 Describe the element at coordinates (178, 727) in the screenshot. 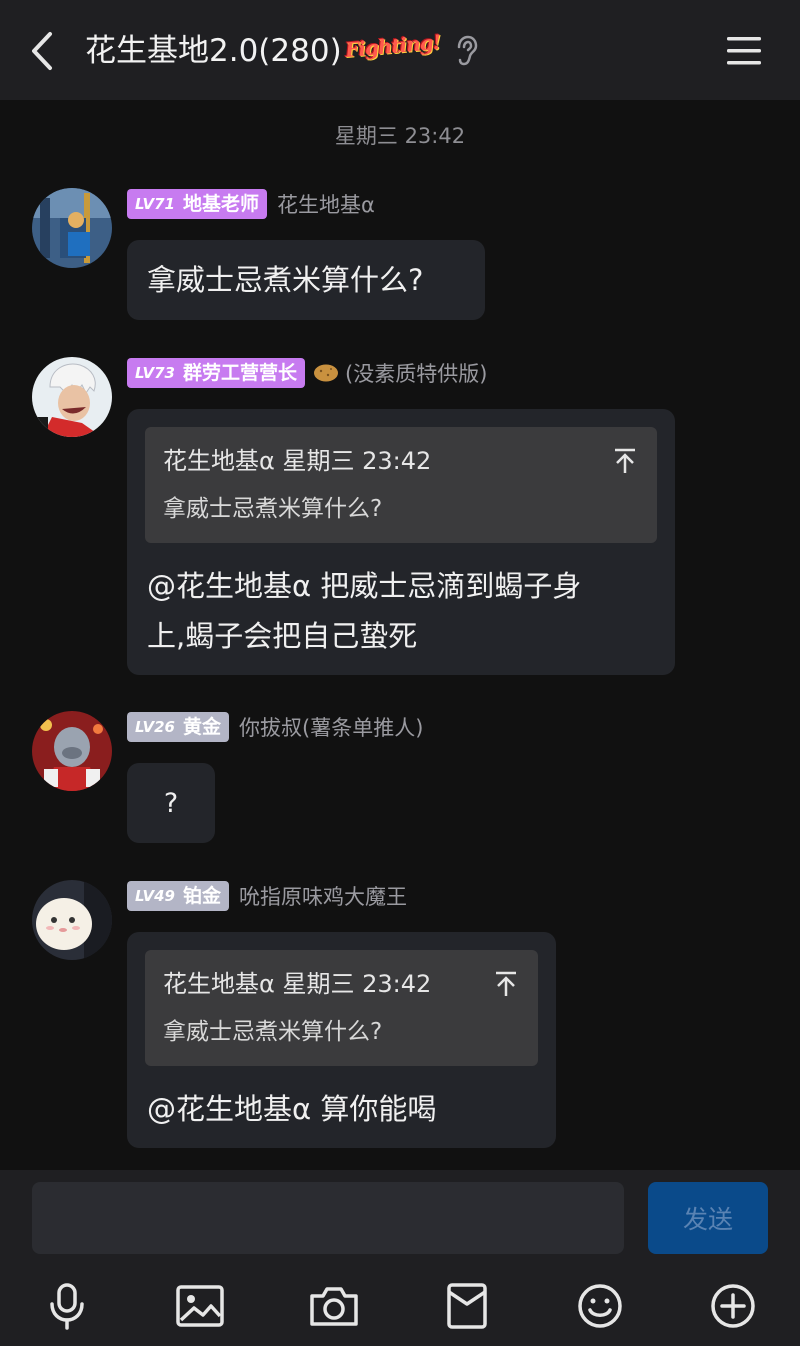

I see `level-badge: LV26 黄金` at that location.